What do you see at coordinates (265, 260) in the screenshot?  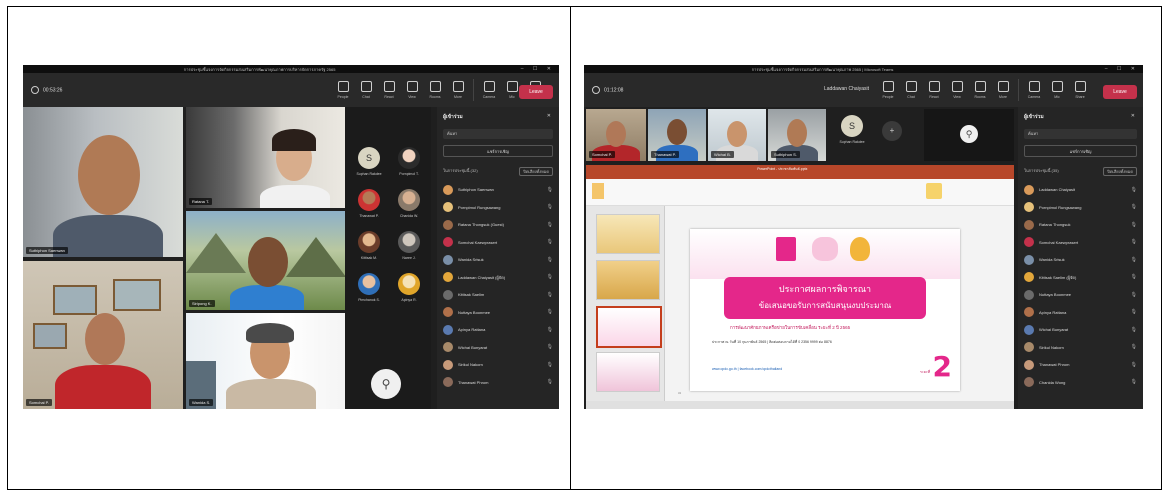 I see `video-tile: Siripong K.` at bounding box center [265, 260].